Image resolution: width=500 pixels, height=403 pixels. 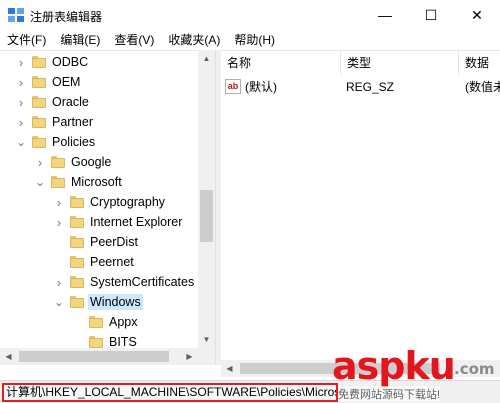 I want to click on tree-item-label: Oracle, so click(x=70, y=102).